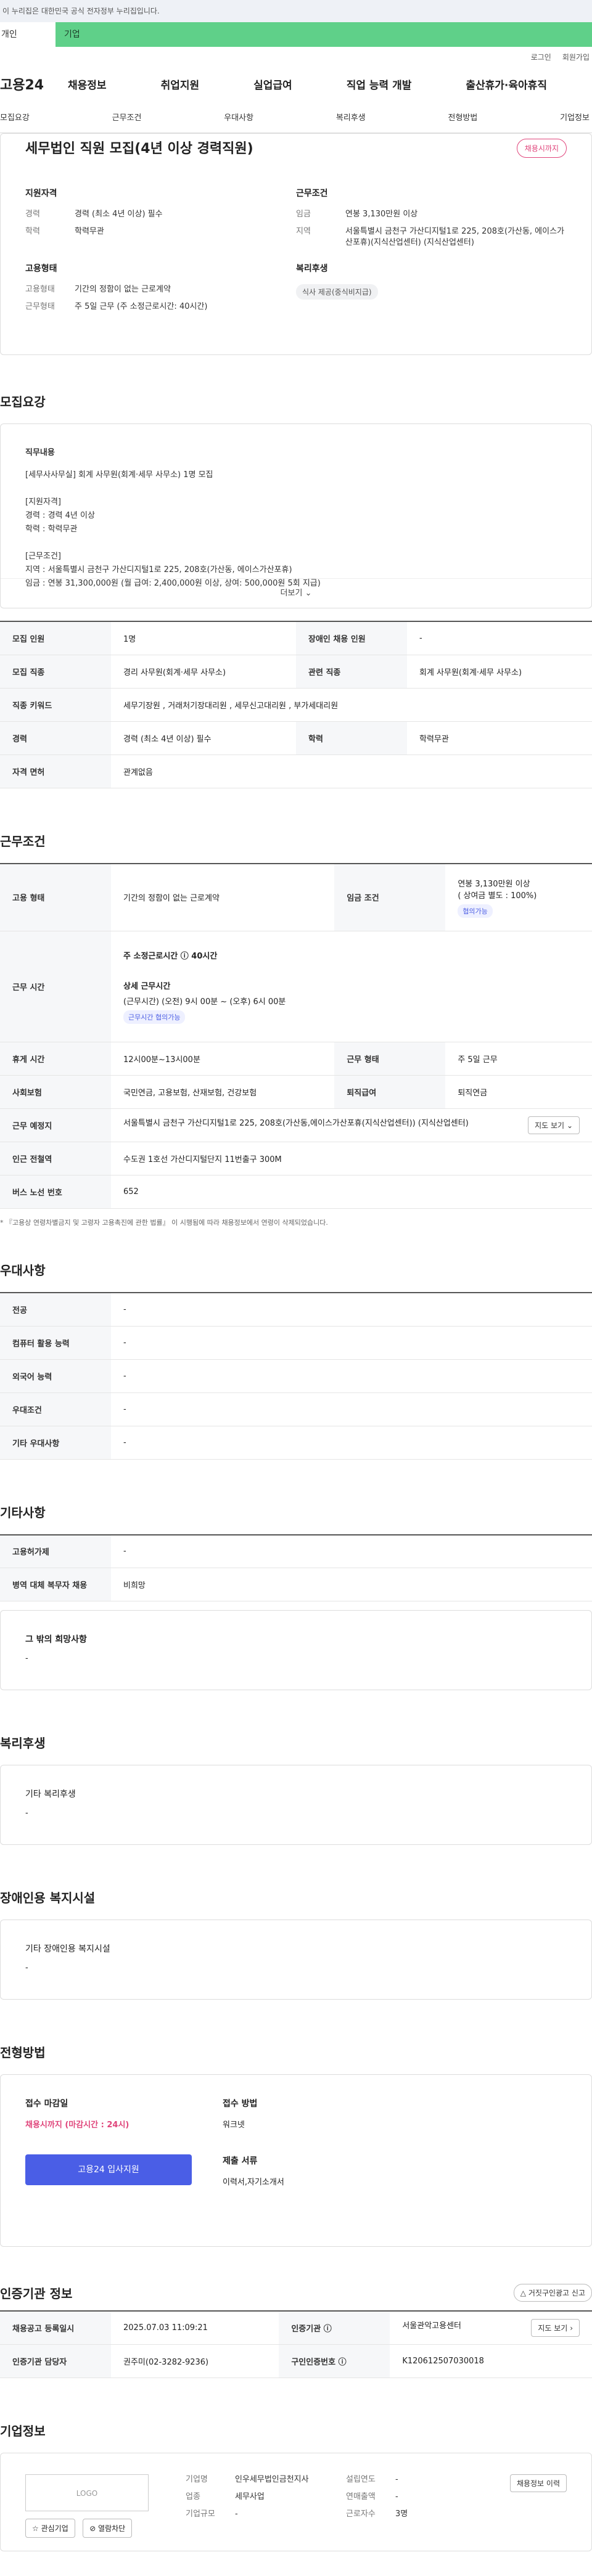 The height and width of the screenshot is (2576, 592). What do you see at coordinates (397, 2496) in the screenshot?
I see `sales-value: -` at bounding box center [397, 2496].